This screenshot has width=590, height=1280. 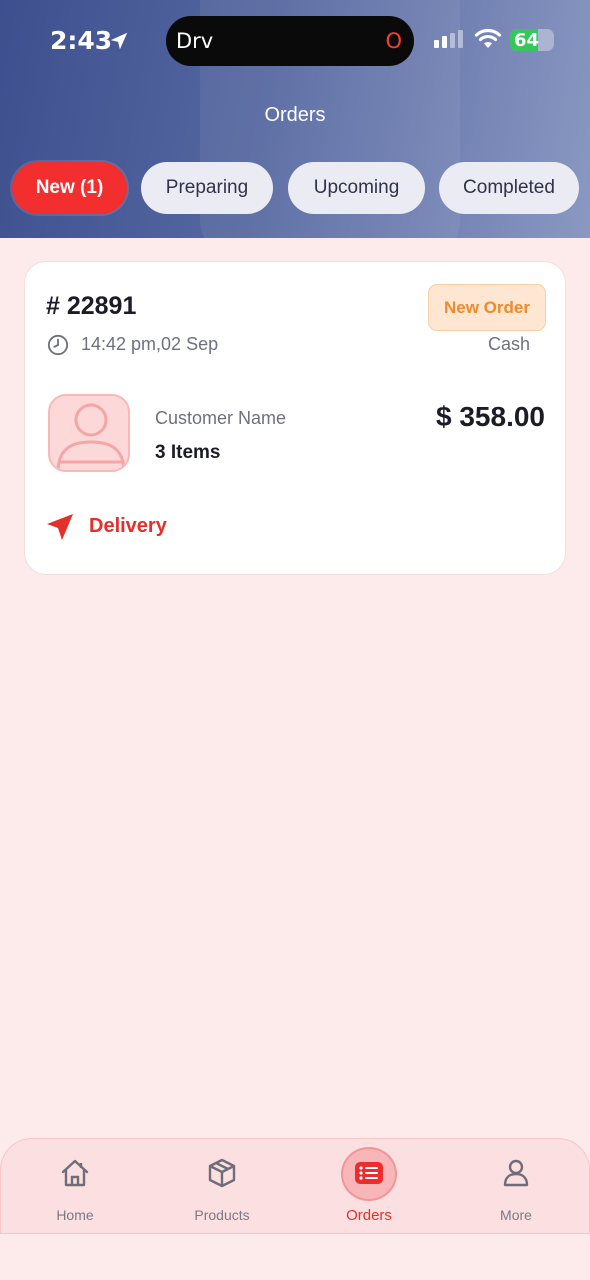 What do you see at coordinates (509, 188) in the screenshot?
I see `tab-completed: Completed` at bounding box center [509, 188].